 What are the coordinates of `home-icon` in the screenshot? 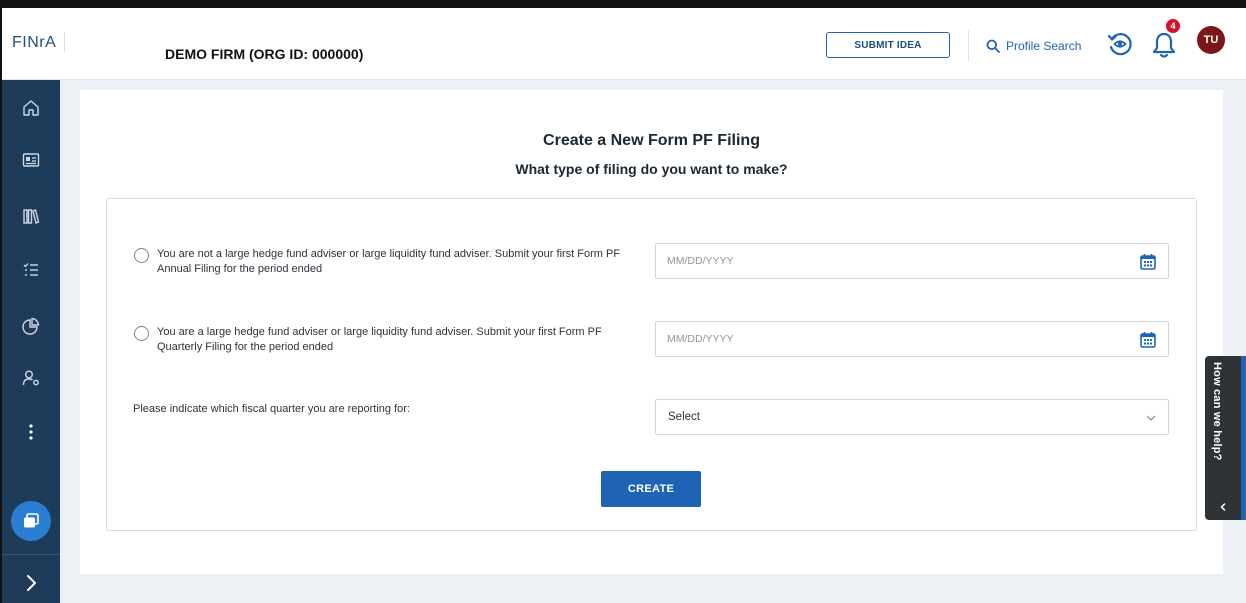 It's located at (31, 108).